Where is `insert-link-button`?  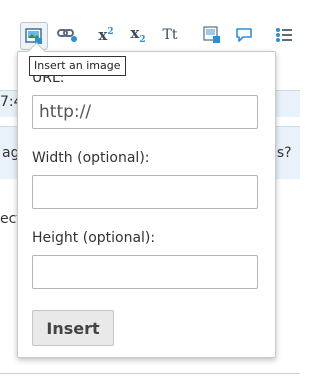
insert-link-button is located at coordinates (68, 35).